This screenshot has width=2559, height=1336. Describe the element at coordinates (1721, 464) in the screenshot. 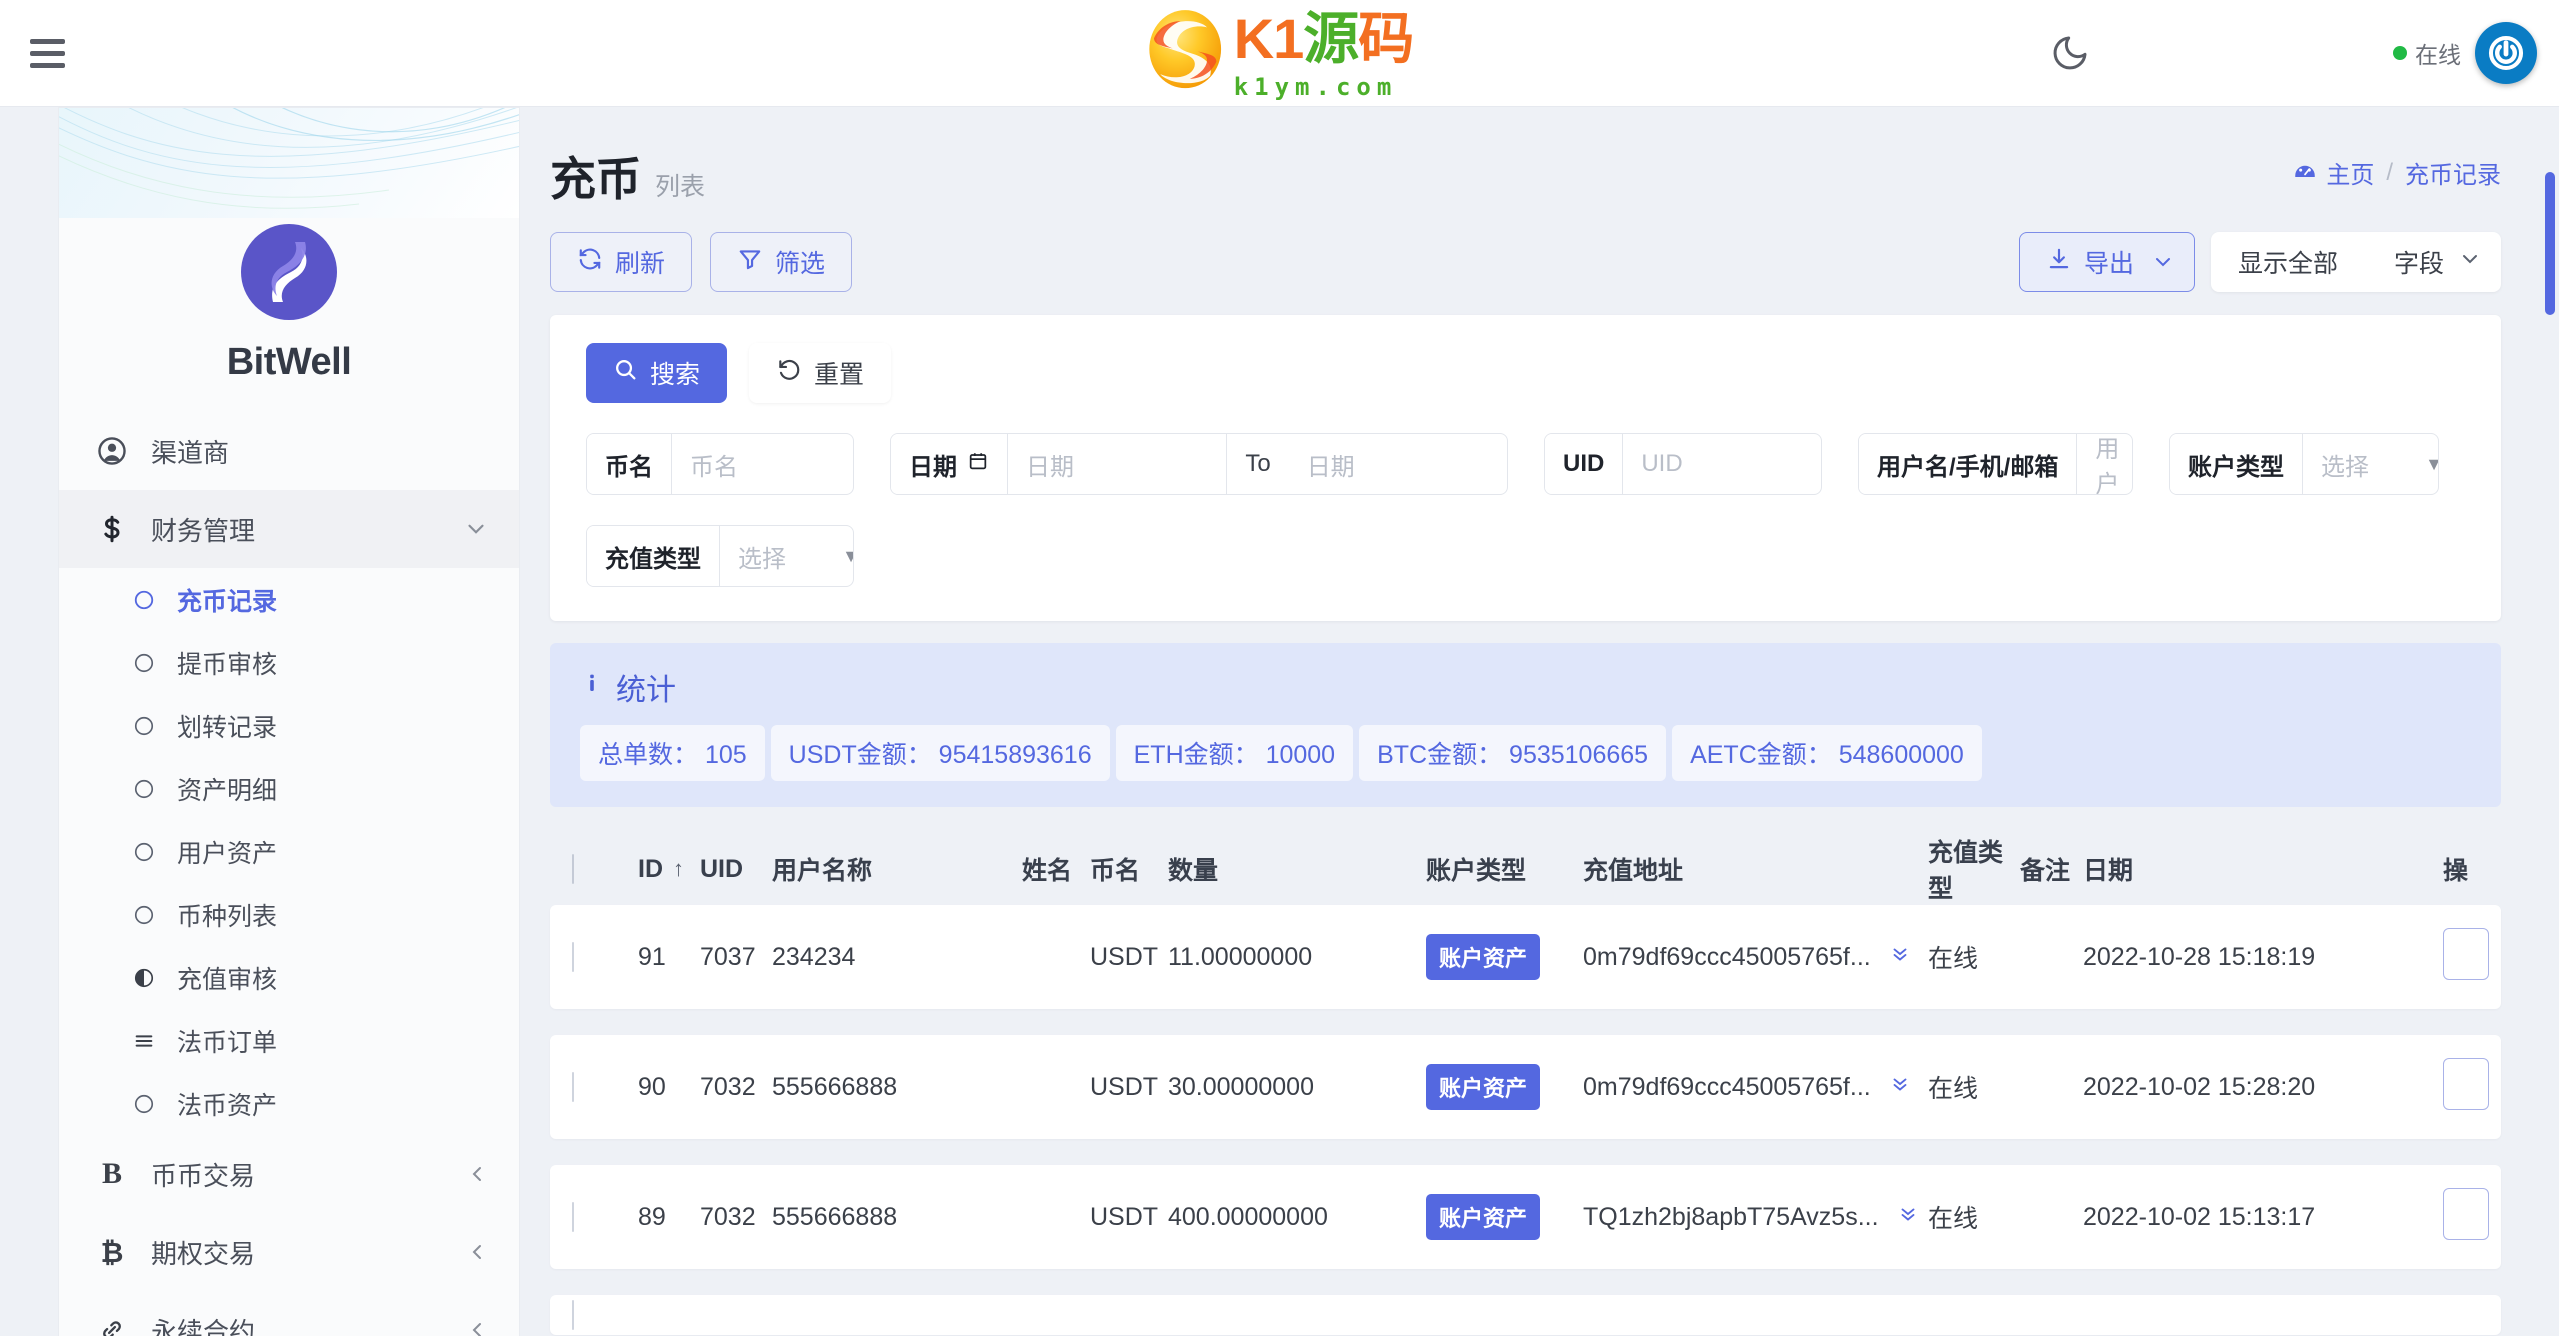

I see `uid-input: UID` at that location.